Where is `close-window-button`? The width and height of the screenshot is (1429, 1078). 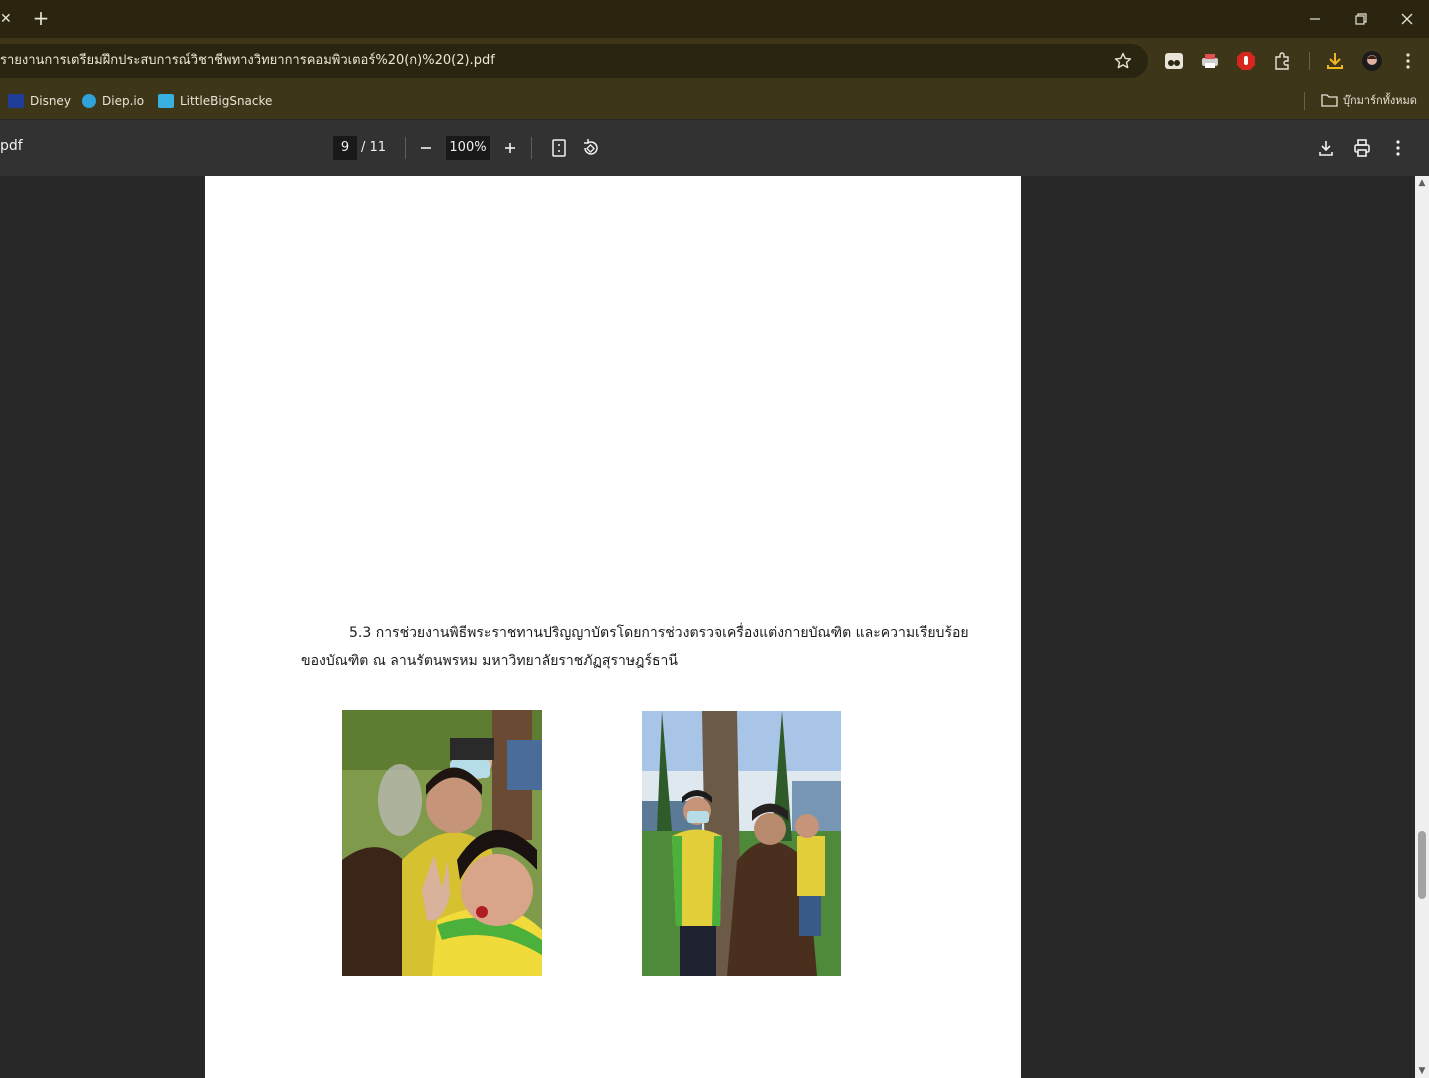
close-window-button is located at coordinates (1407, 19).